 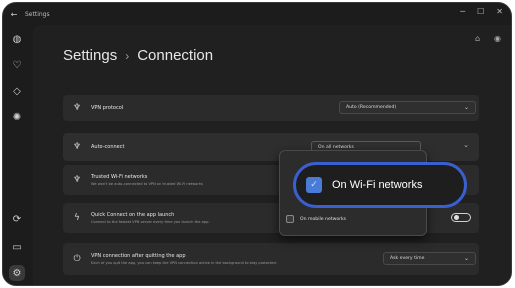 I want to click on shield-heart-icon: ♡, so click(x=17, y=65).